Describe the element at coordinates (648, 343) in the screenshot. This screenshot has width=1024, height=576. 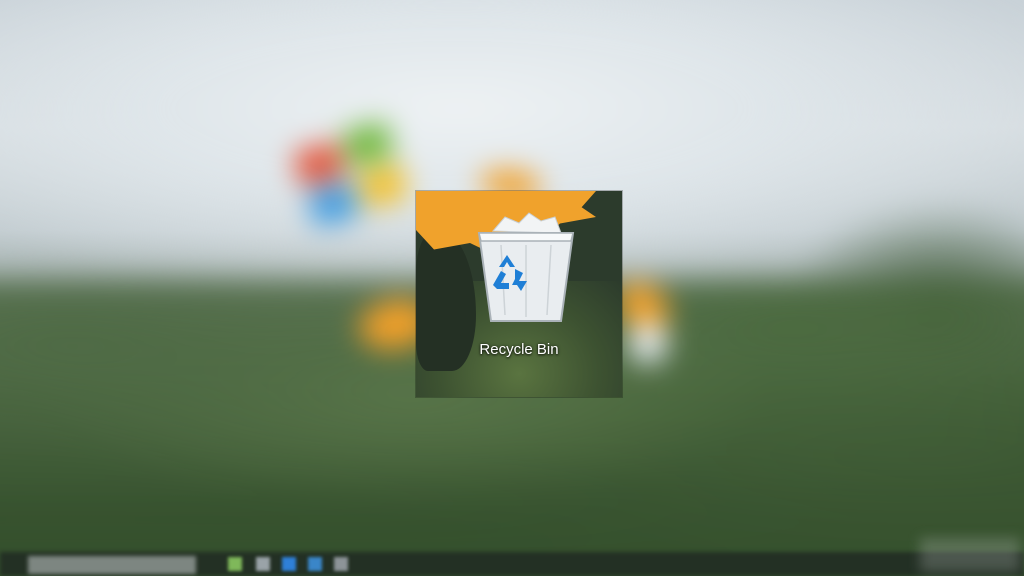
I see `wallpaper-white-shape` at that location.